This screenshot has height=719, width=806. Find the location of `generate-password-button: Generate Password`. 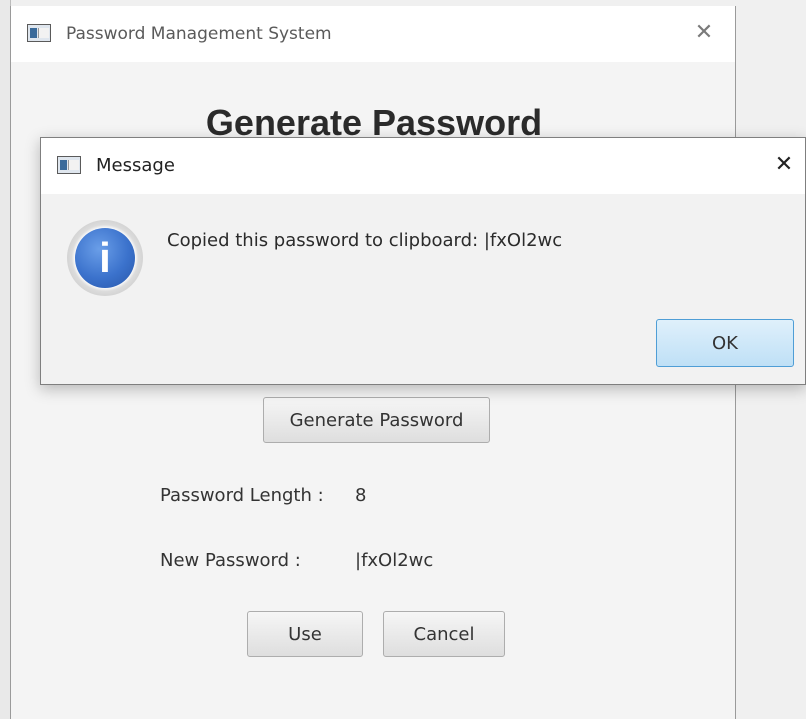

generate-password-button: Generate Password is located at coordinates (376, 420).